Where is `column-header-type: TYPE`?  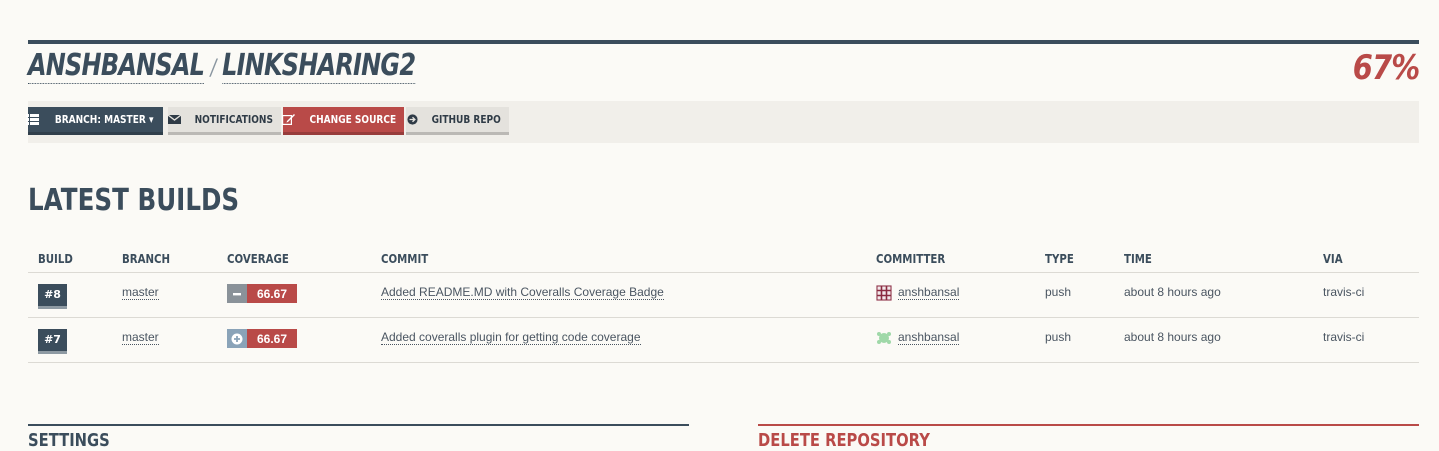
column-header-type: TYPE is located at coordinates (1074, 259).